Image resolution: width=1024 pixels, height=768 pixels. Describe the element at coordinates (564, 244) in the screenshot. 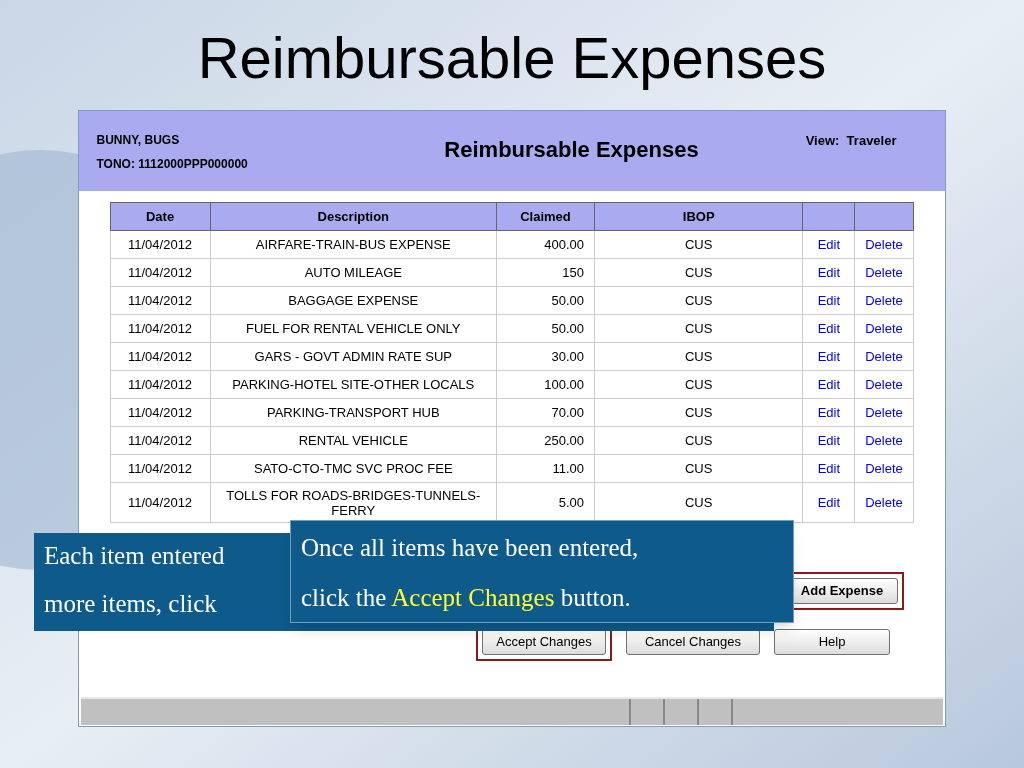

I see `table-cell: 400.00` at that location.